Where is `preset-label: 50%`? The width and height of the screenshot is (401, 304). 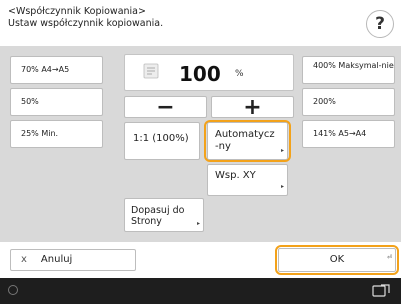
preset-label: 50% is located at coordinates (30, 101).